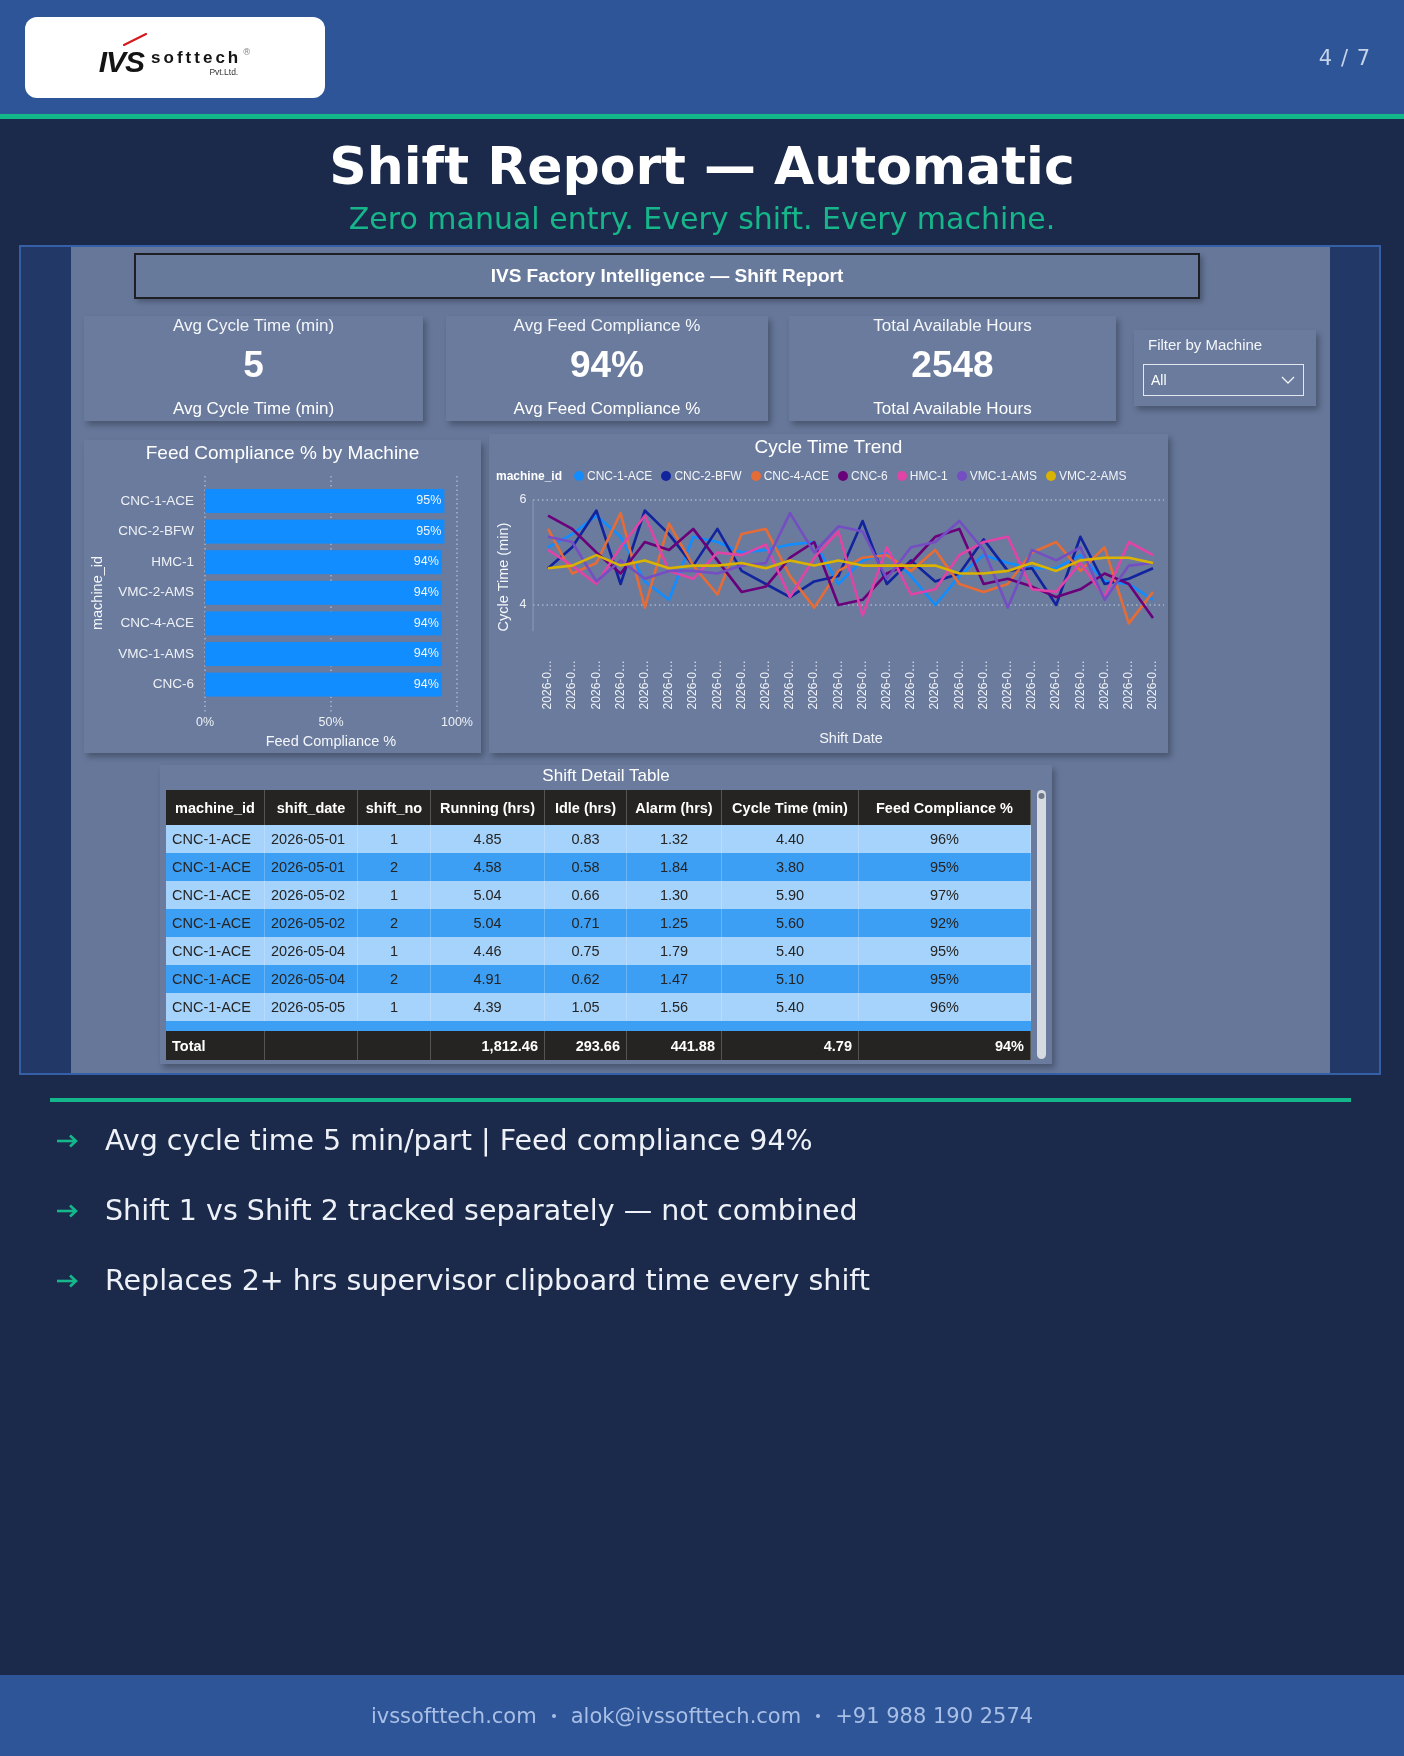 The image size is (1404, 1756). I want to click on bullet-text: Shift 1 vs Shift 2 tracked separately — not combined, so click(481, 1211).